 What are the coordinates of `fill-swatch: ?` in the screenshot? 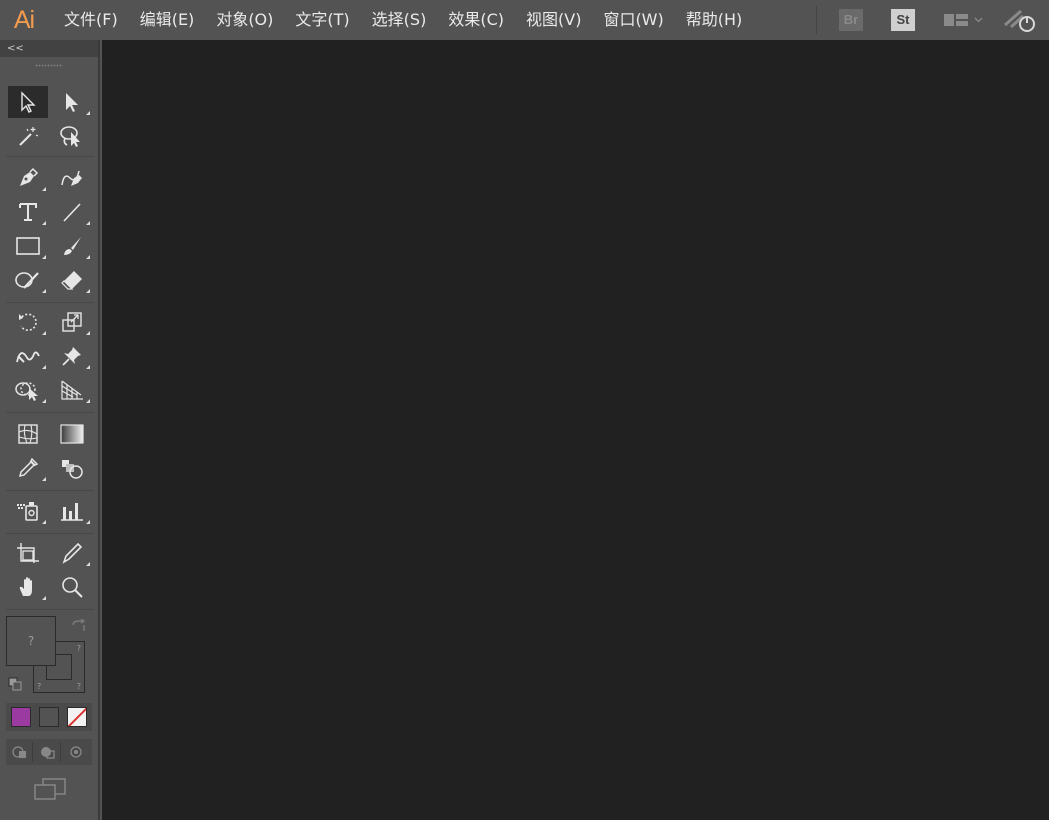 It's located at (31, 641).